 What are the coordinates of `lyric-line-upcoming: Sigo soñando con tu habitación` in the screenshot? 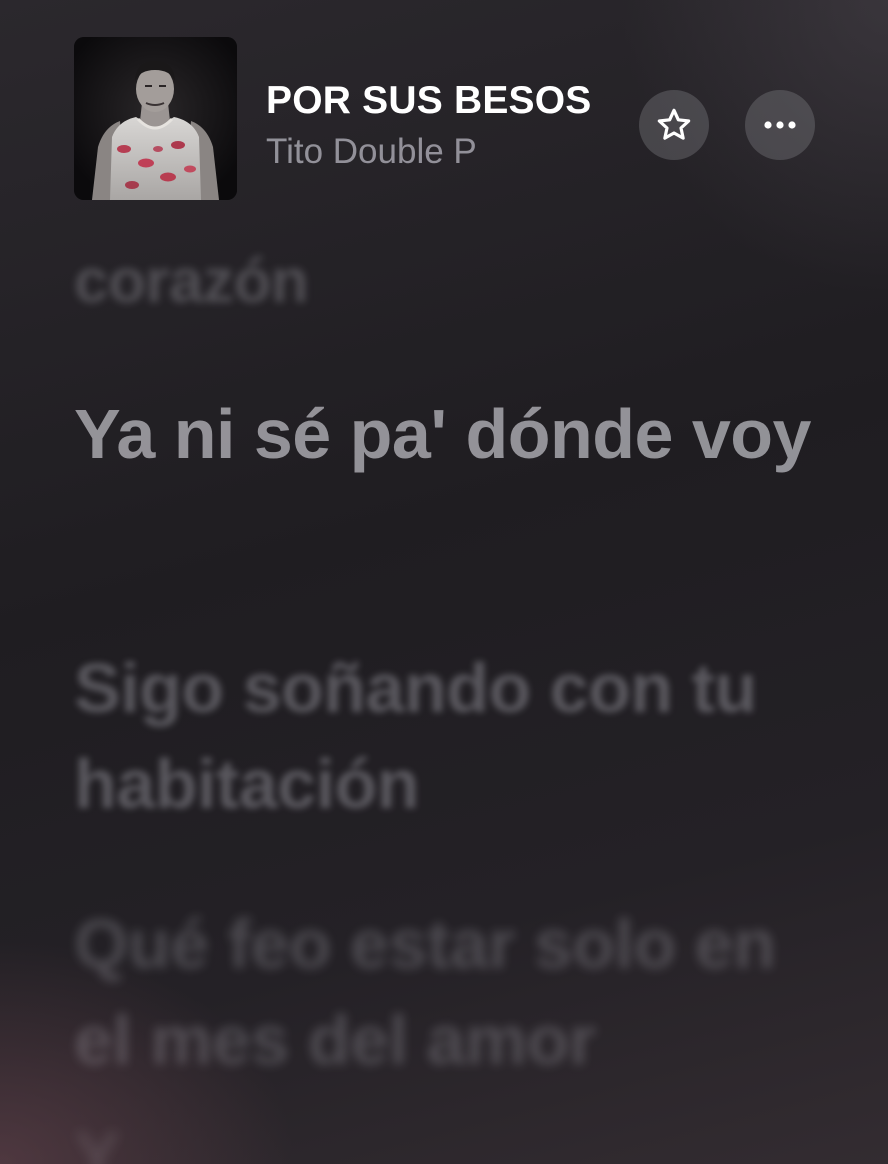 It's located at (444, 736).